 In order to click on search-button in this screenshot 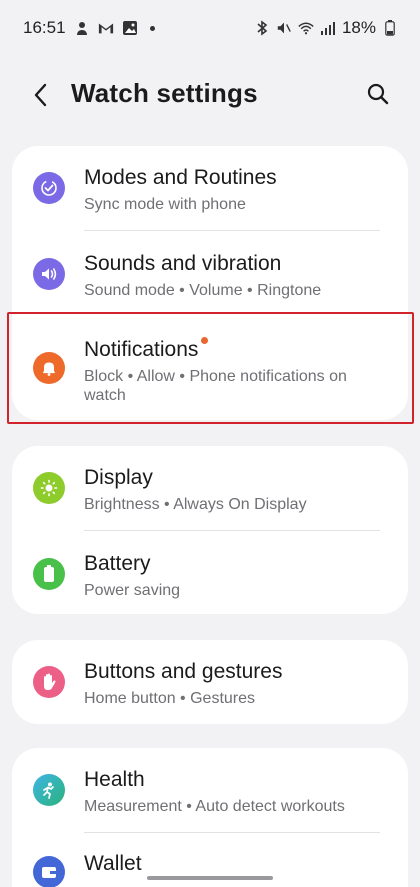, I will do `click(378, 94)`.